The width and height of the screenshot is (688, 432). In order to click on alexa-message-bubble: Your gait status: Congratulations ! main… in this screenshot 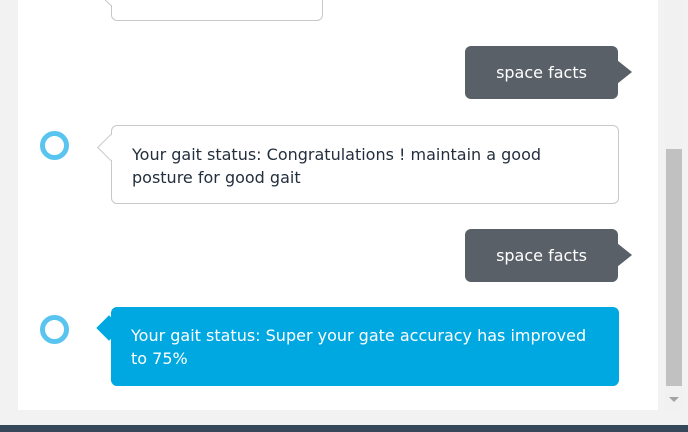, I will do `click(365, 164)`.